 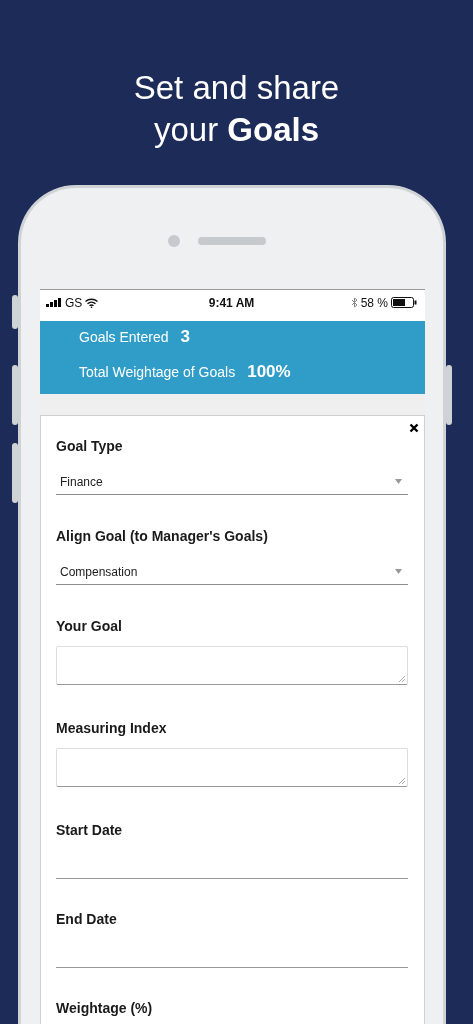 What do you see at coordinates (354, 302) in the screenshot?
I see `bluetooth-icon` at bounding box center [354, 302].